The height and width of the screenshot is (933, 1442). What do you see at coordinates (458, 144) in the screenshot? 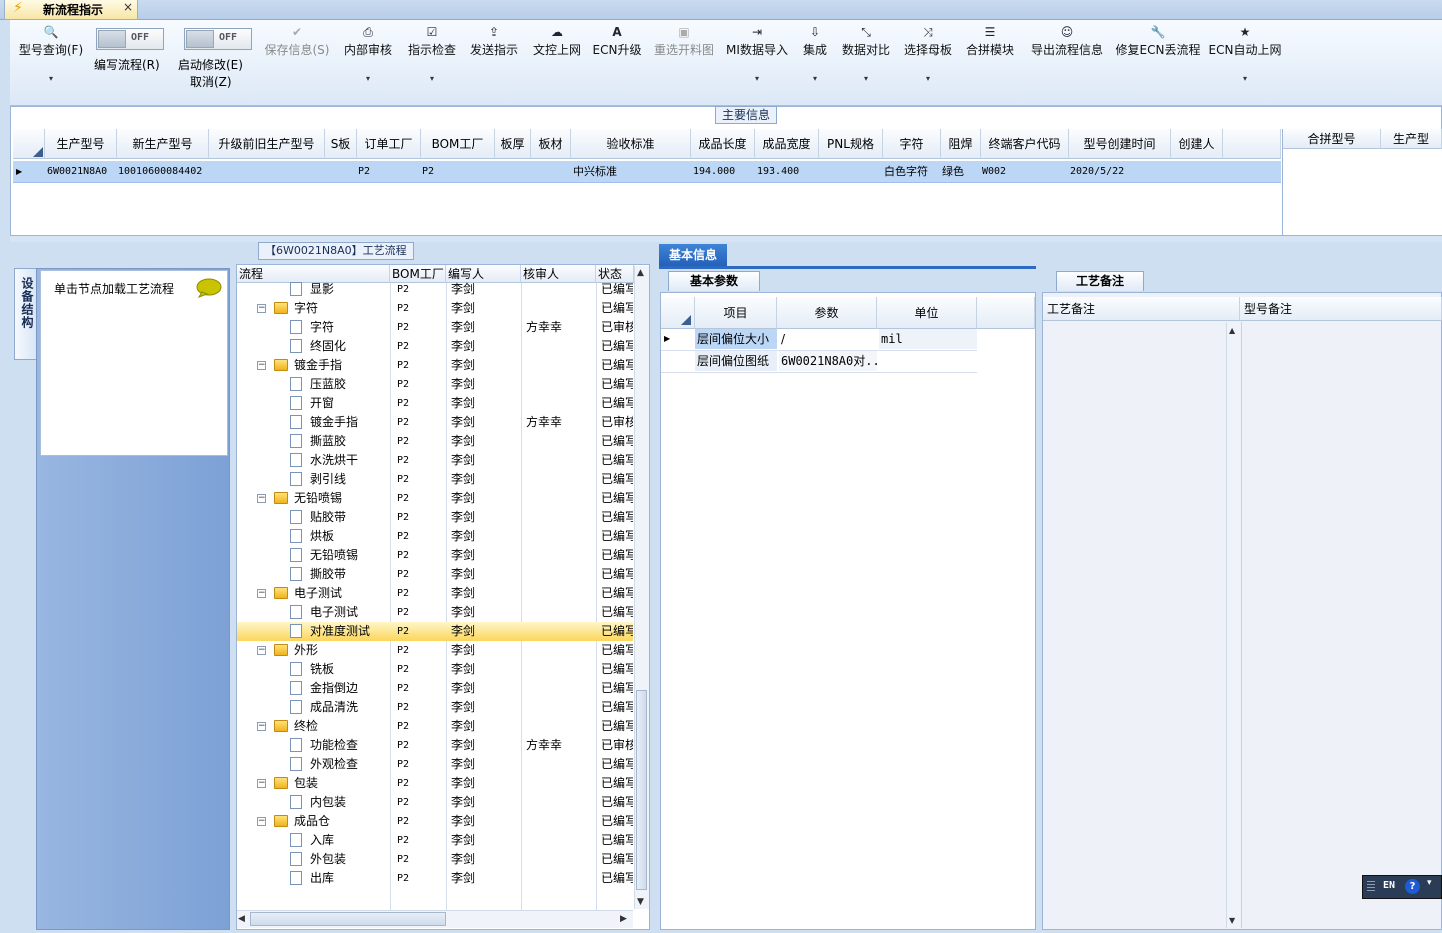
I see `col-bom-factory: BOM工厂` at bounding box center [458, 144].